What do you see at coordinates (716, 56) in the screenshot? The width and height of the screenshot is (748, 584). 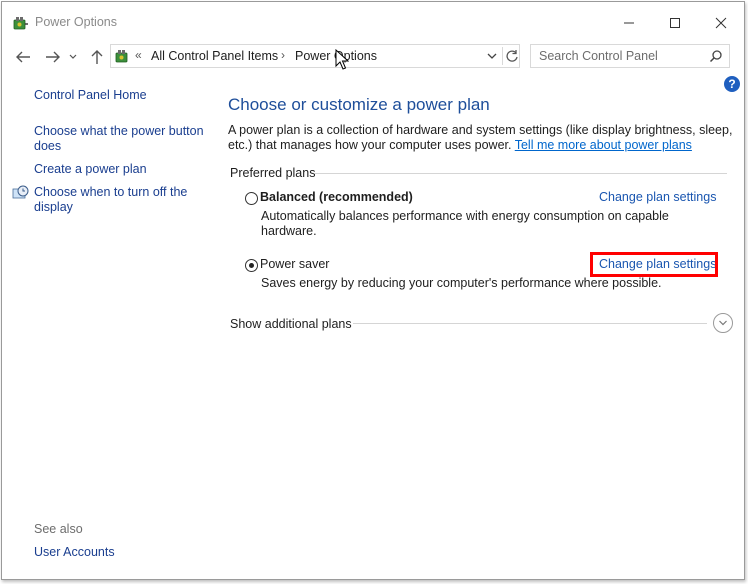 I see `search-icon` at bounding box center [716, 56].